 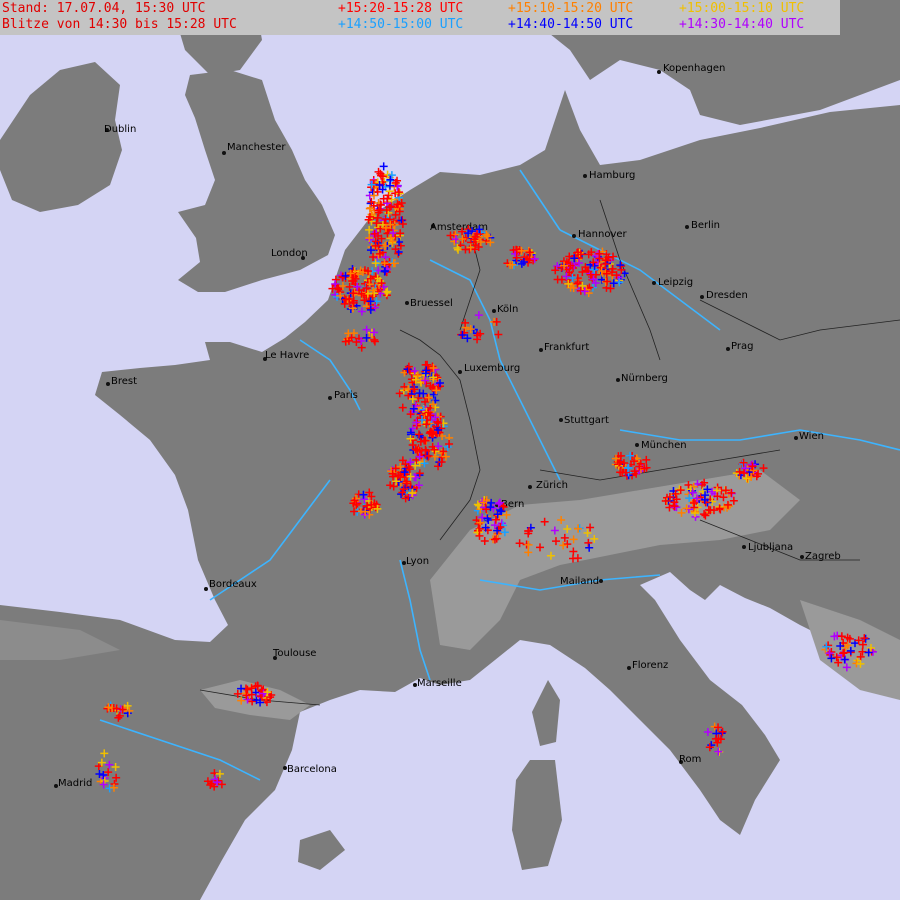 I want to click on city-marseille: Marseille, so click(x=437, y=683).